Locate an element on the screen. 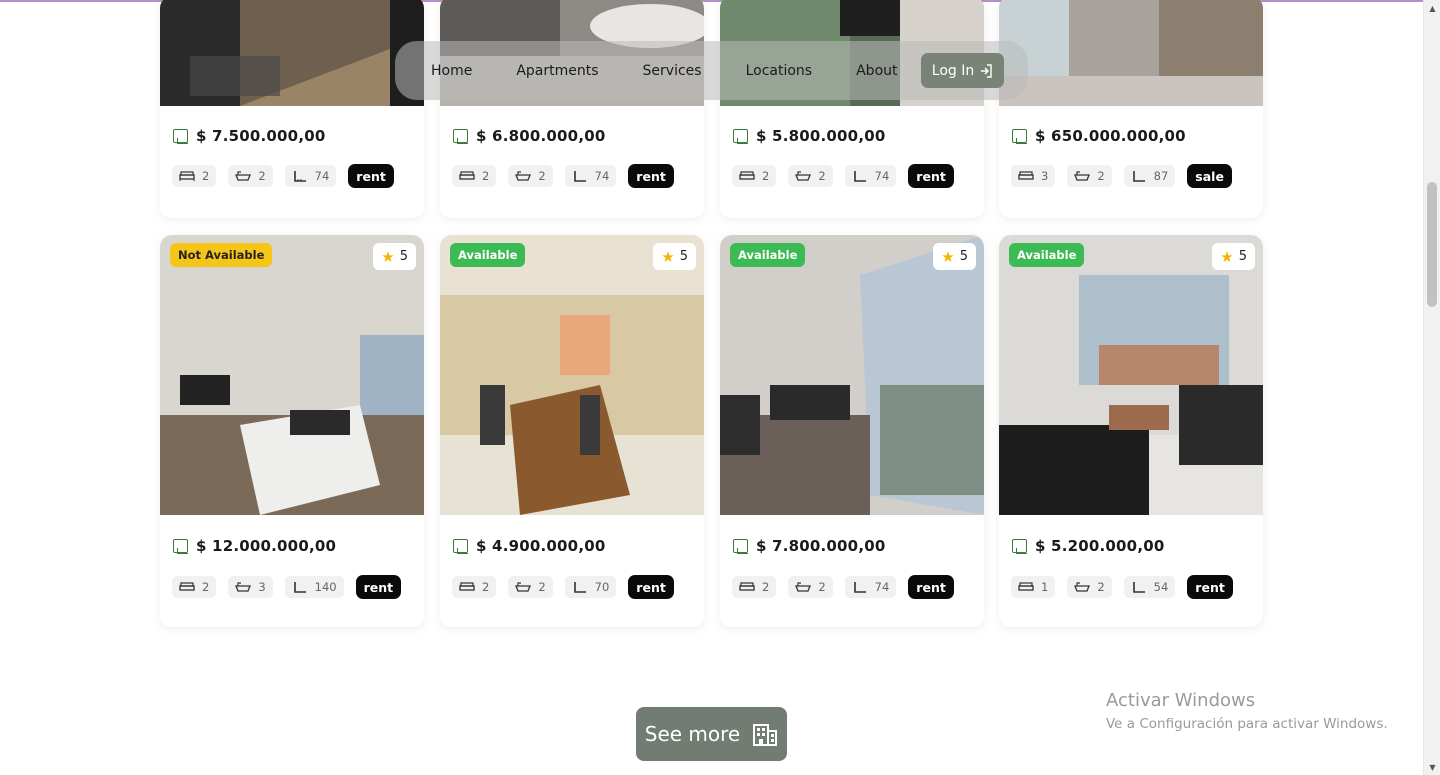 Image resolution: width=1440 pixels, height=775 pixels. listing-card: Available ★ 5 $ 4.900.000,00 2 2 70 rent is located at coordinates (572, 431).